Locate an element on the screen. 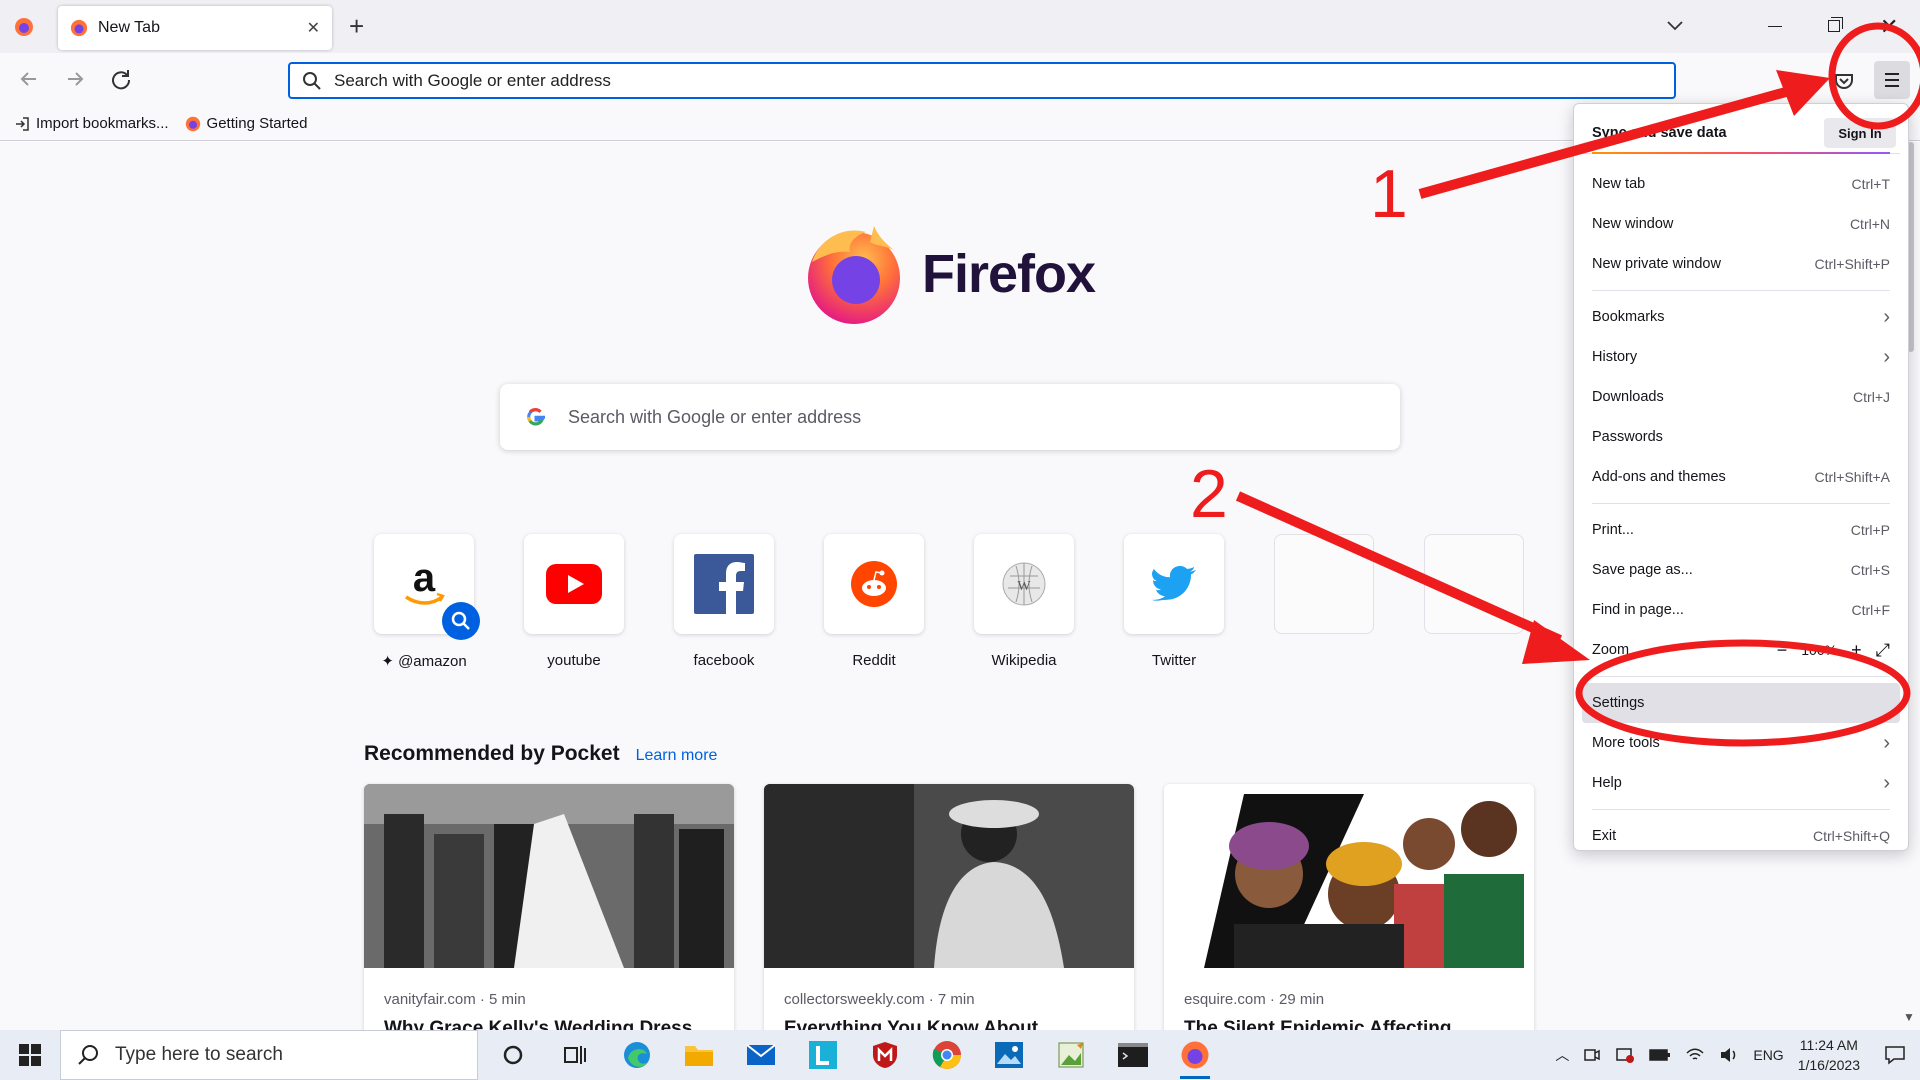  menu-item-new-private-window: New private window Ctrl+Shift+P is located at coordinates (1741, 264).